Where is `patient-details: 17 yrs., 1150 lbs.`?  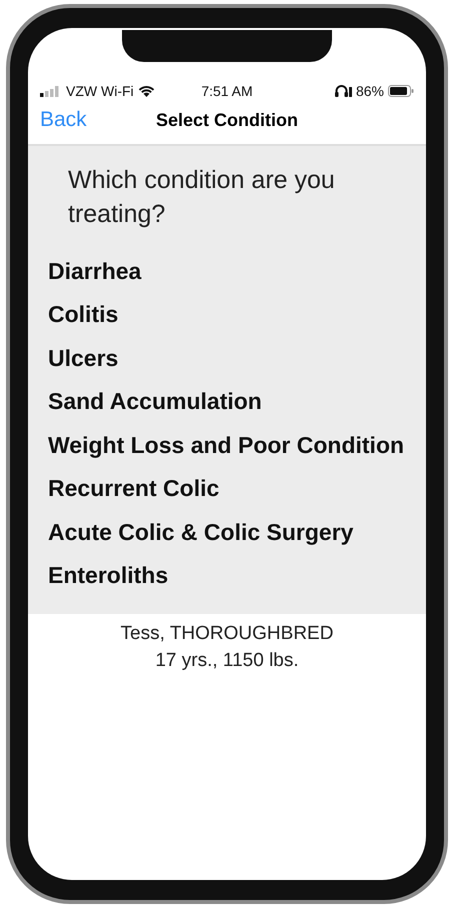
patient-details: 17 yrs., 1150 lbs. is located at coordinates (227, 661).